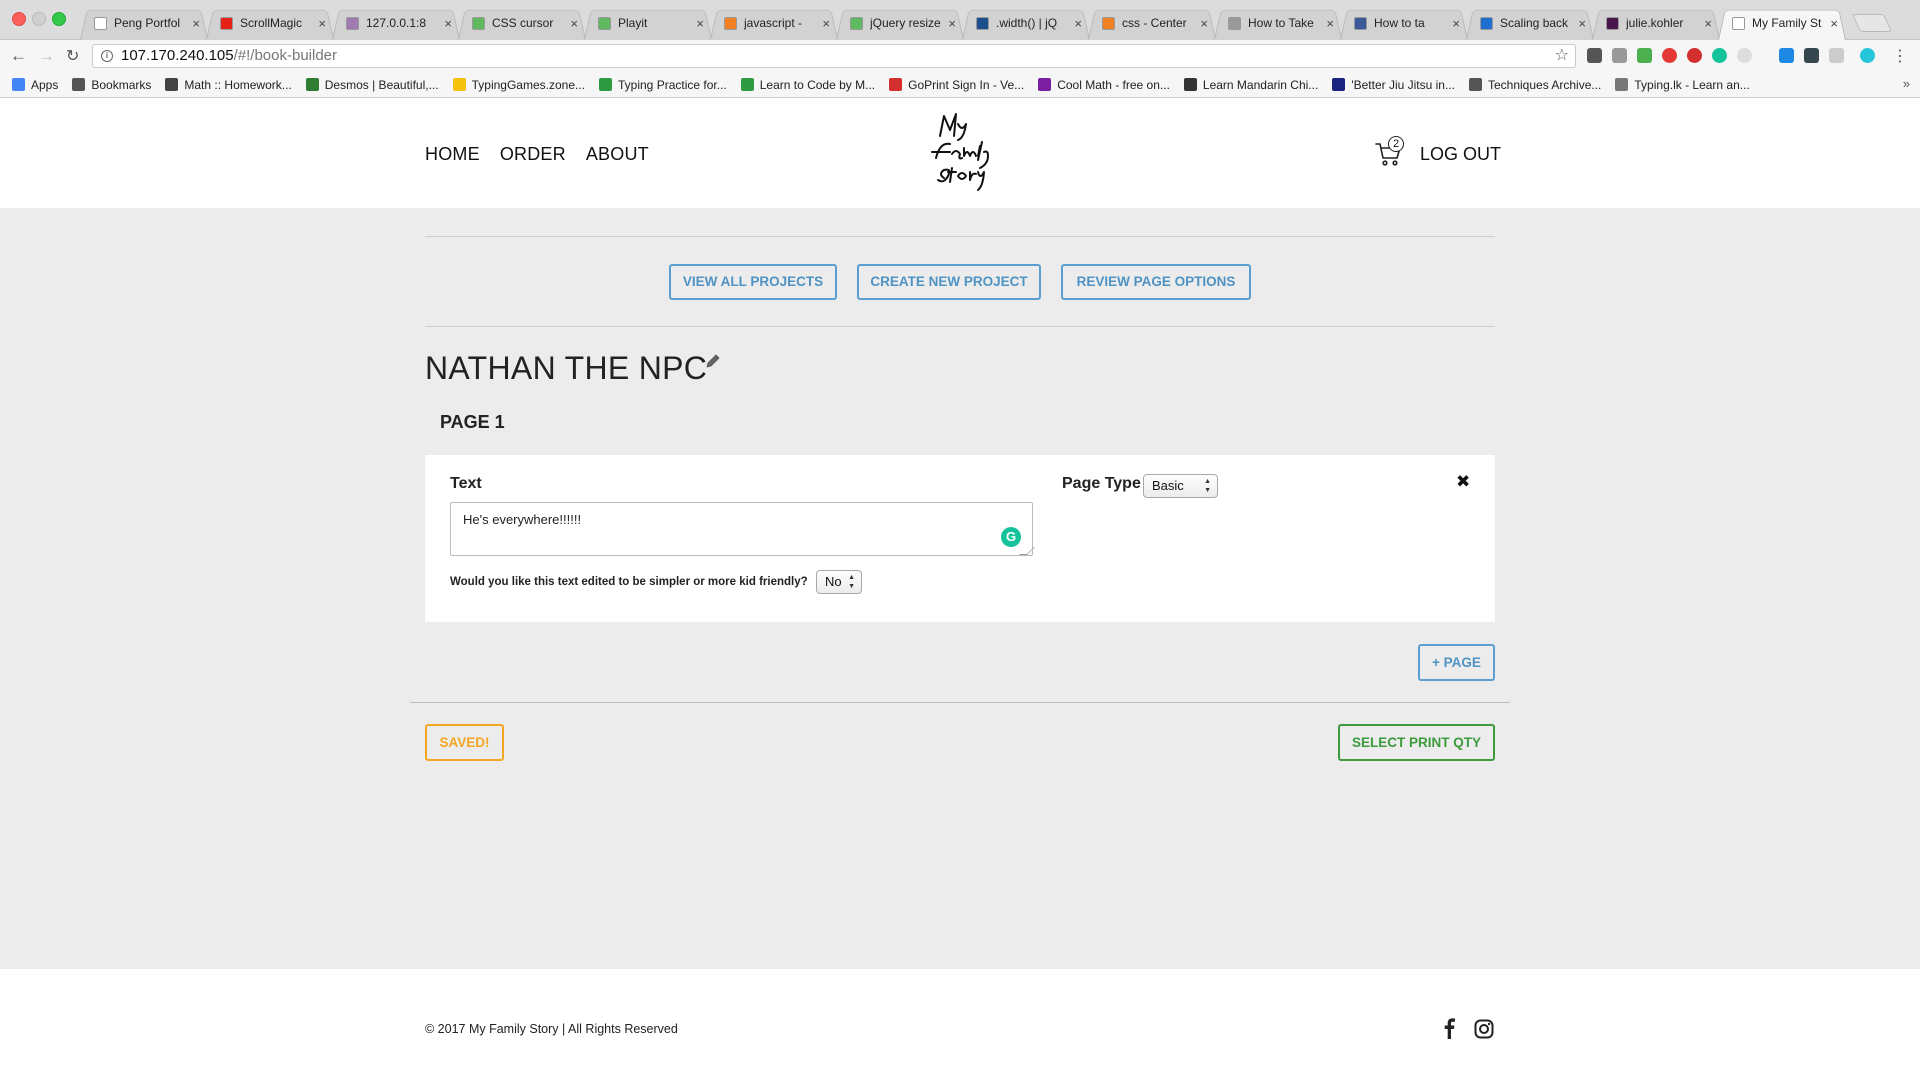  I want to click on menu-kebab-icon: ⋮, so click(1900, 56).